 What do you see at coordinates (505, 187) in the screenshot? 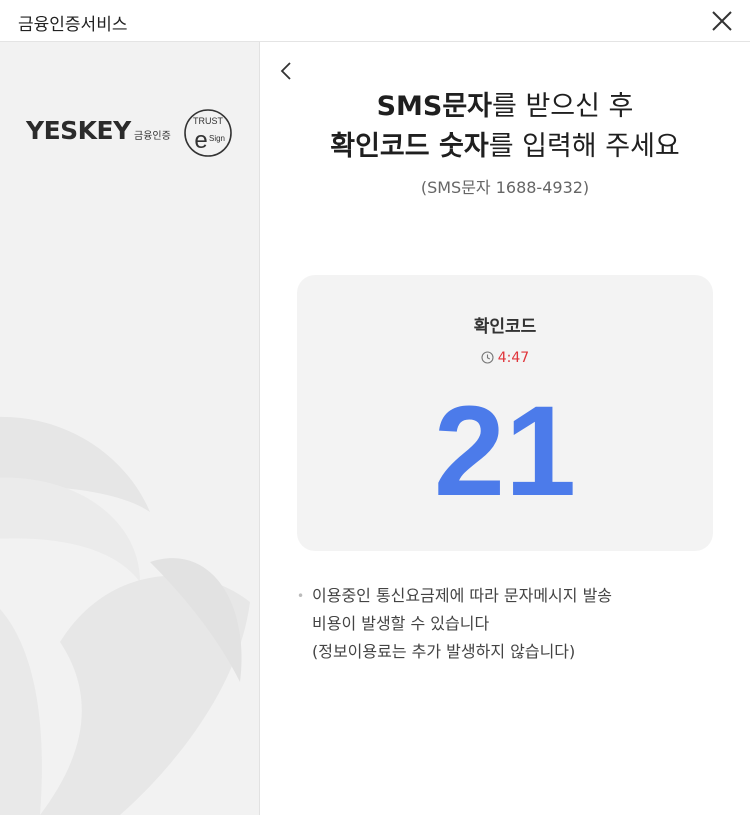
I see `sms-sender-number: (SMS문자 1688-4932)` at bounding box center [505, 187].